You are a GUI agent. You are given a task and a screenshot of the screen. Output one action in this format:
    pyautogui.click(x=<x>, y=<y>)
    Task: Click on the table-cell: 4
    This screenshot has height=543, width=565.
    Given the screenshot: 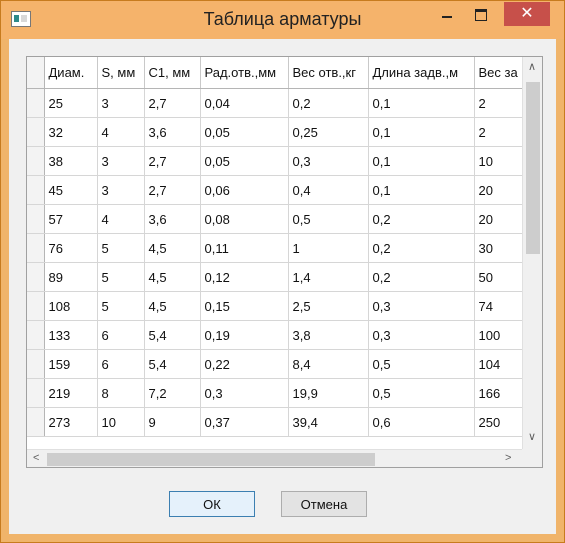 What is the action you would take?
    pyautogui.click(x=121, y=132)
    